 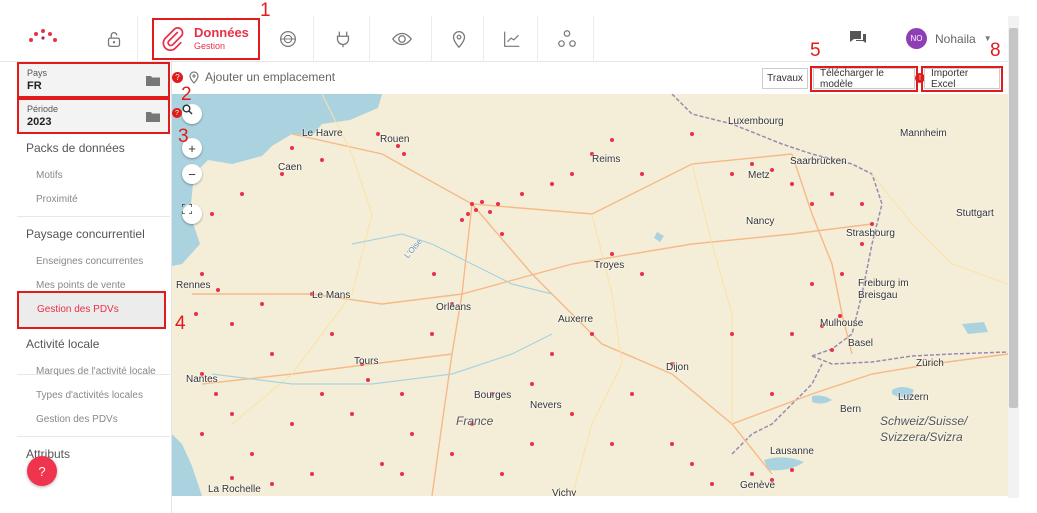 I want to click on zoom-out-button: −, so click(x=192, y=174).